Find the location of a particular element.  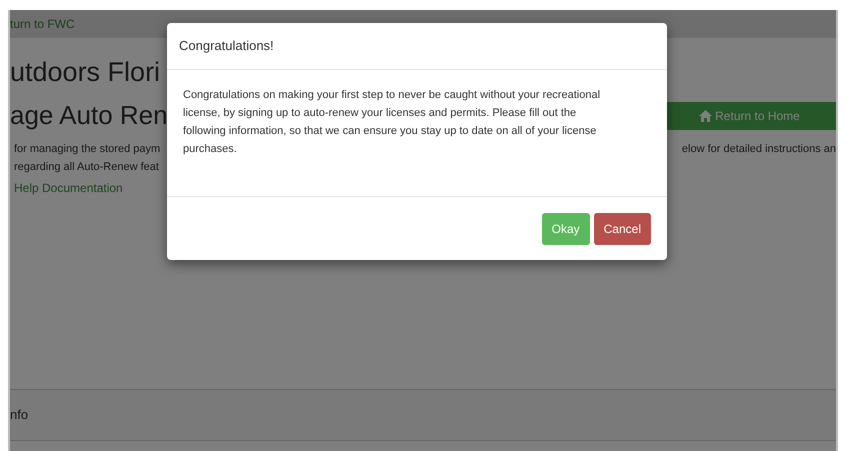

dialog-title: Congratulations! is located at coordinates (417, 46).